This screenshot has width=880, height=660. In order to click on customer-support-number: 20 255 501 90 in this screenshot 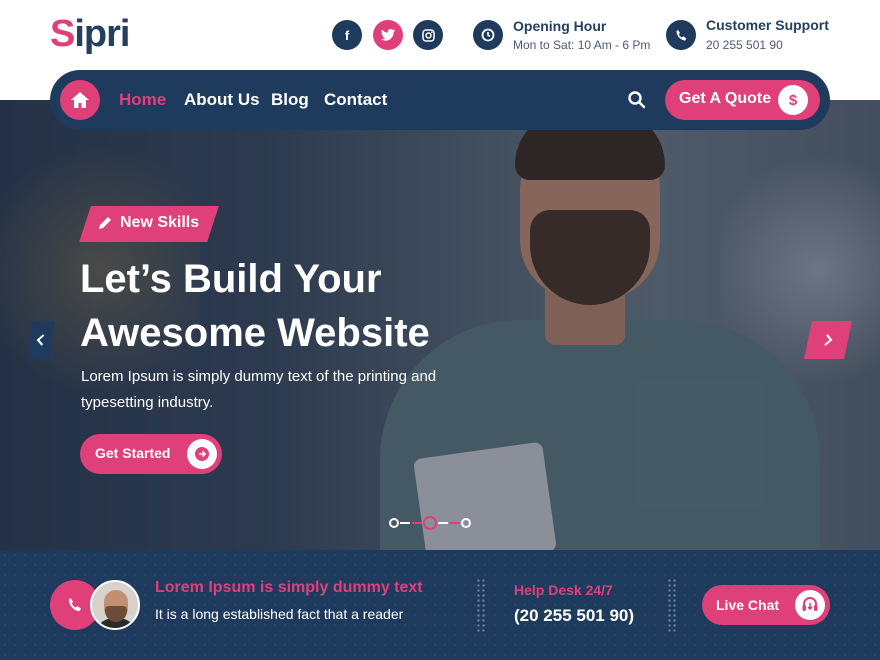, I will do `click(744, 45)`.